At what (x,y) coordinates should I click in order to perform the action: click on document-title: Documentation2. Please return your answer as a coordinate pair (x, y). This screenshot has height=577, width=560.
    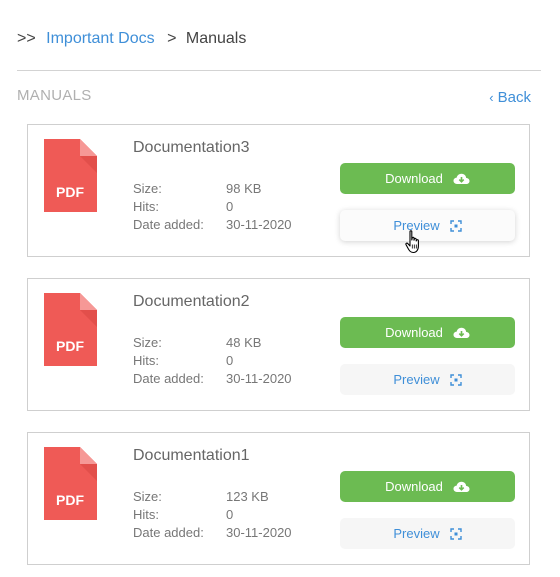
    Looking at the image, I should click on (191, 301).